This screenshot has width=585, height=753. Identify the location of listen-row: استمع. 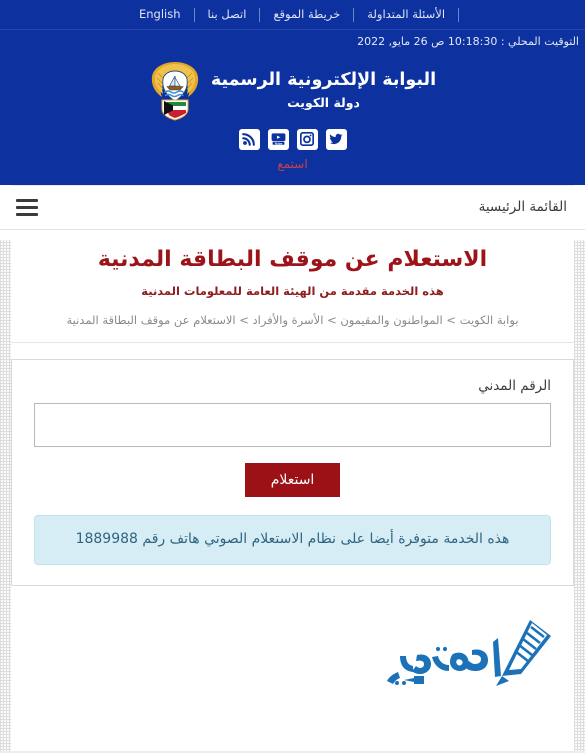
(292, 169).